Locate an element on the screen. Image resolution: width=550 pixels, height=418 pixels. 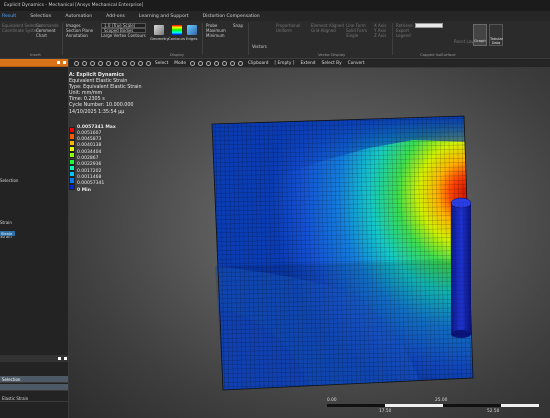
next-view-icon is located at coordinates (148, 63).